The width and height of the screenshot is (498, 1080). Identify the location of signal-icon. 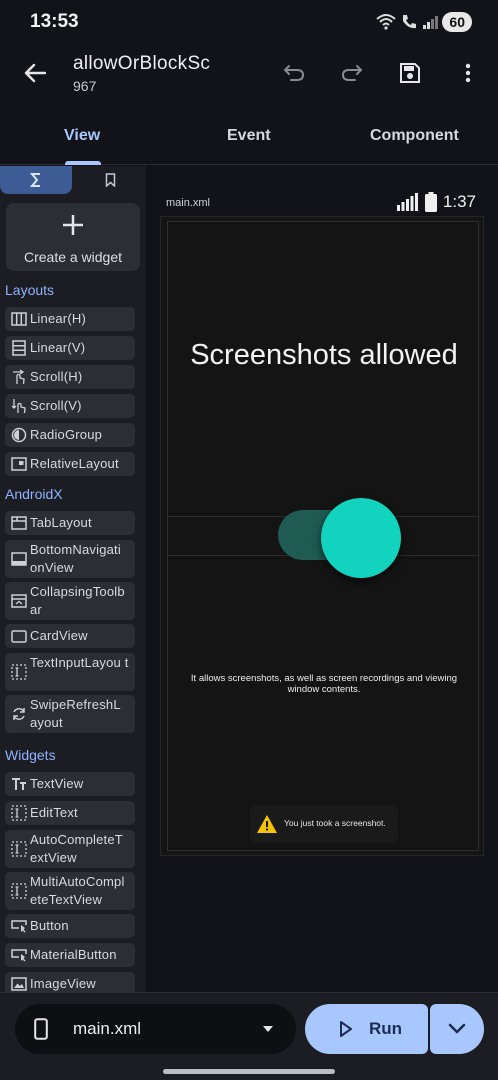
(431, 22).